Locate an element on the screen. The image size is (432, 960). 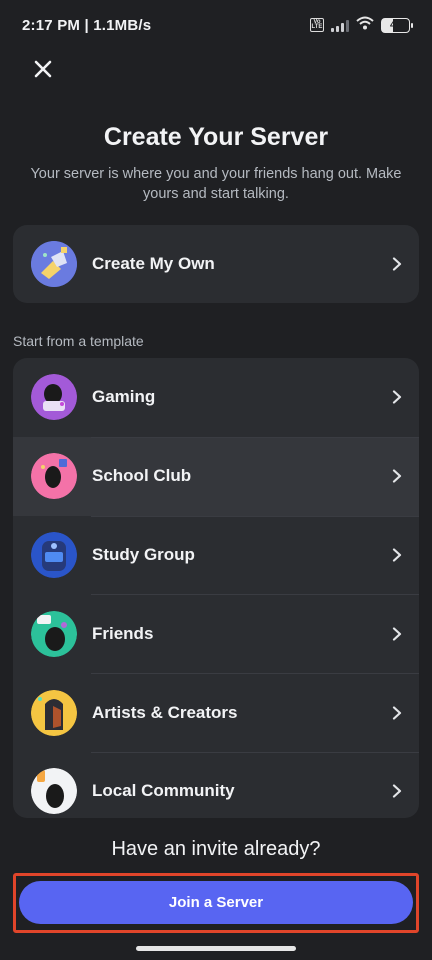
create-server-icon is located at coordinates (54, 264).